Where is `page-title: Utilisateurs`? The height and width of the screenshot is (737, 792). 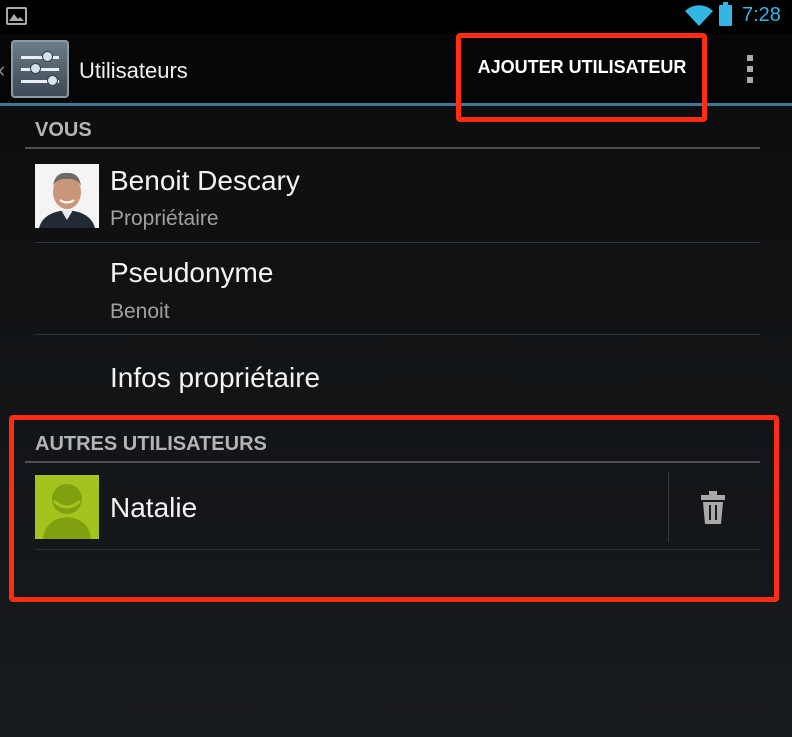 page-title: Utilisateurs is located at coordinates (133, 70).